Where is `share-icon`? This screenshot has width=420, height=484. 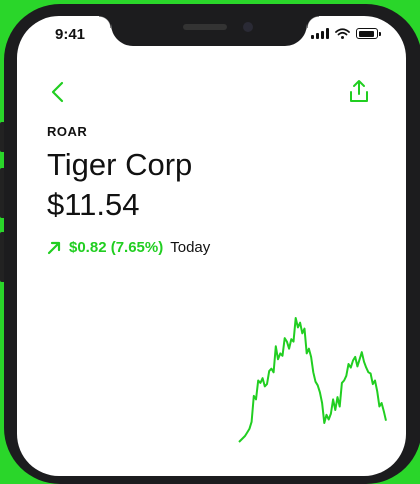 share-icon is located at coordinates (359, 91).